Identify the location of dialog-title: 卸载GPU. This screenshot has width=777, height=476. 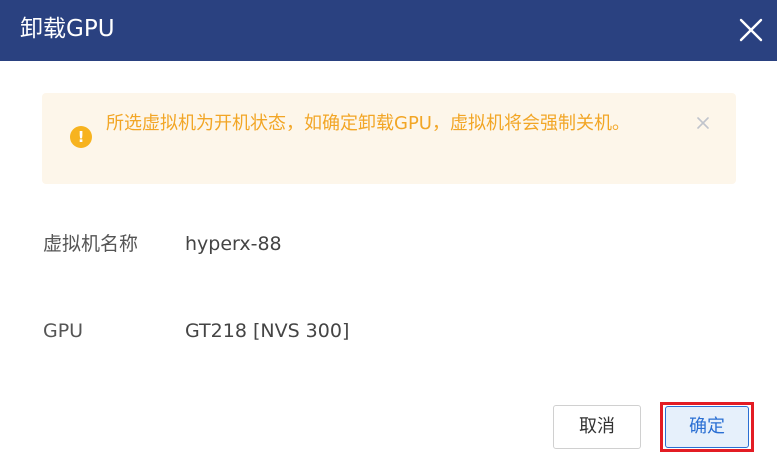
(67, 29).